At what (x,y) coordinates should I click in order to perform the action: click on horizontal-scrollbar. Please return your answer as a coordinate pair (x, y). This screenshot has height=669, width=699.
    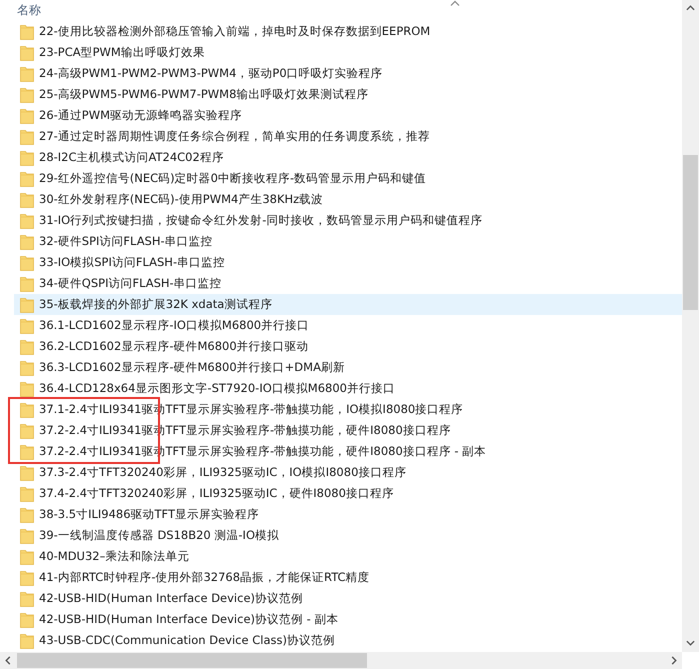
    Looking at the image, I should click on (341, 660).